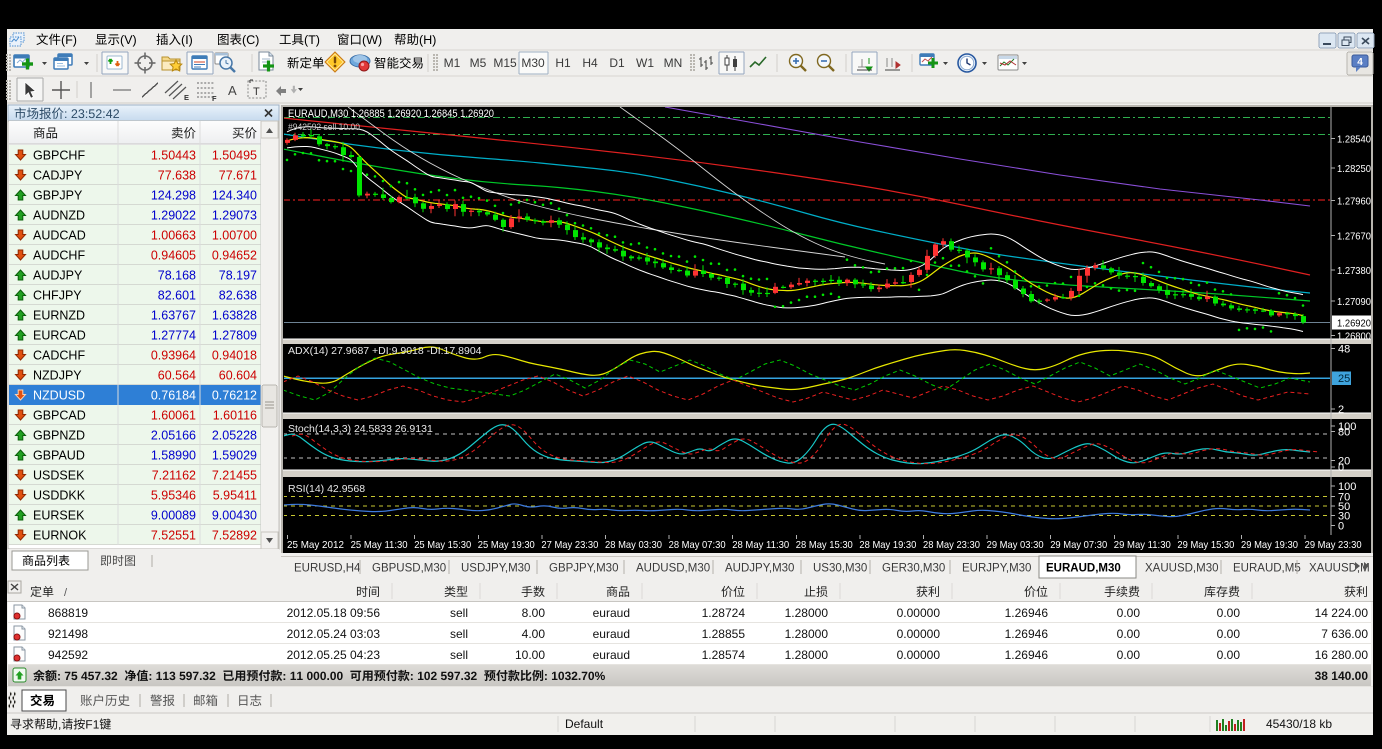 This screenshot has height=749, width=1382. Describe the element at coordinates (186, 97) in the screenshot. I see `svg-text: E` at that location.